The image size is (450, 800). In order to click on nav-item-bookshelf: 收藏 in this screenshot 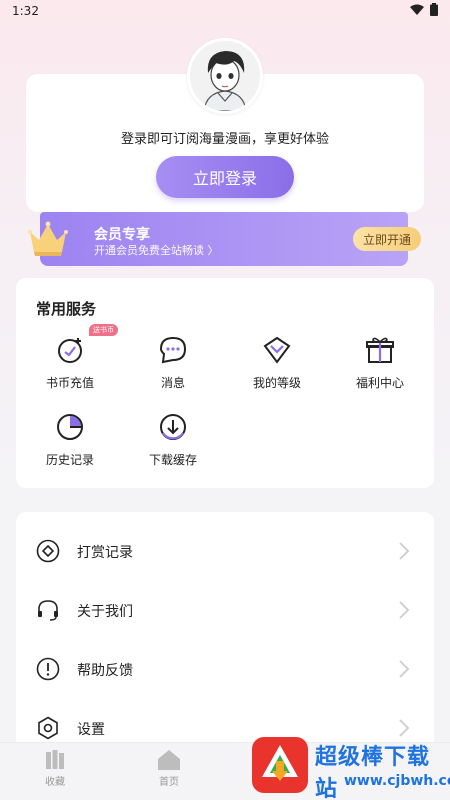, I will do `click(55, 768)`.